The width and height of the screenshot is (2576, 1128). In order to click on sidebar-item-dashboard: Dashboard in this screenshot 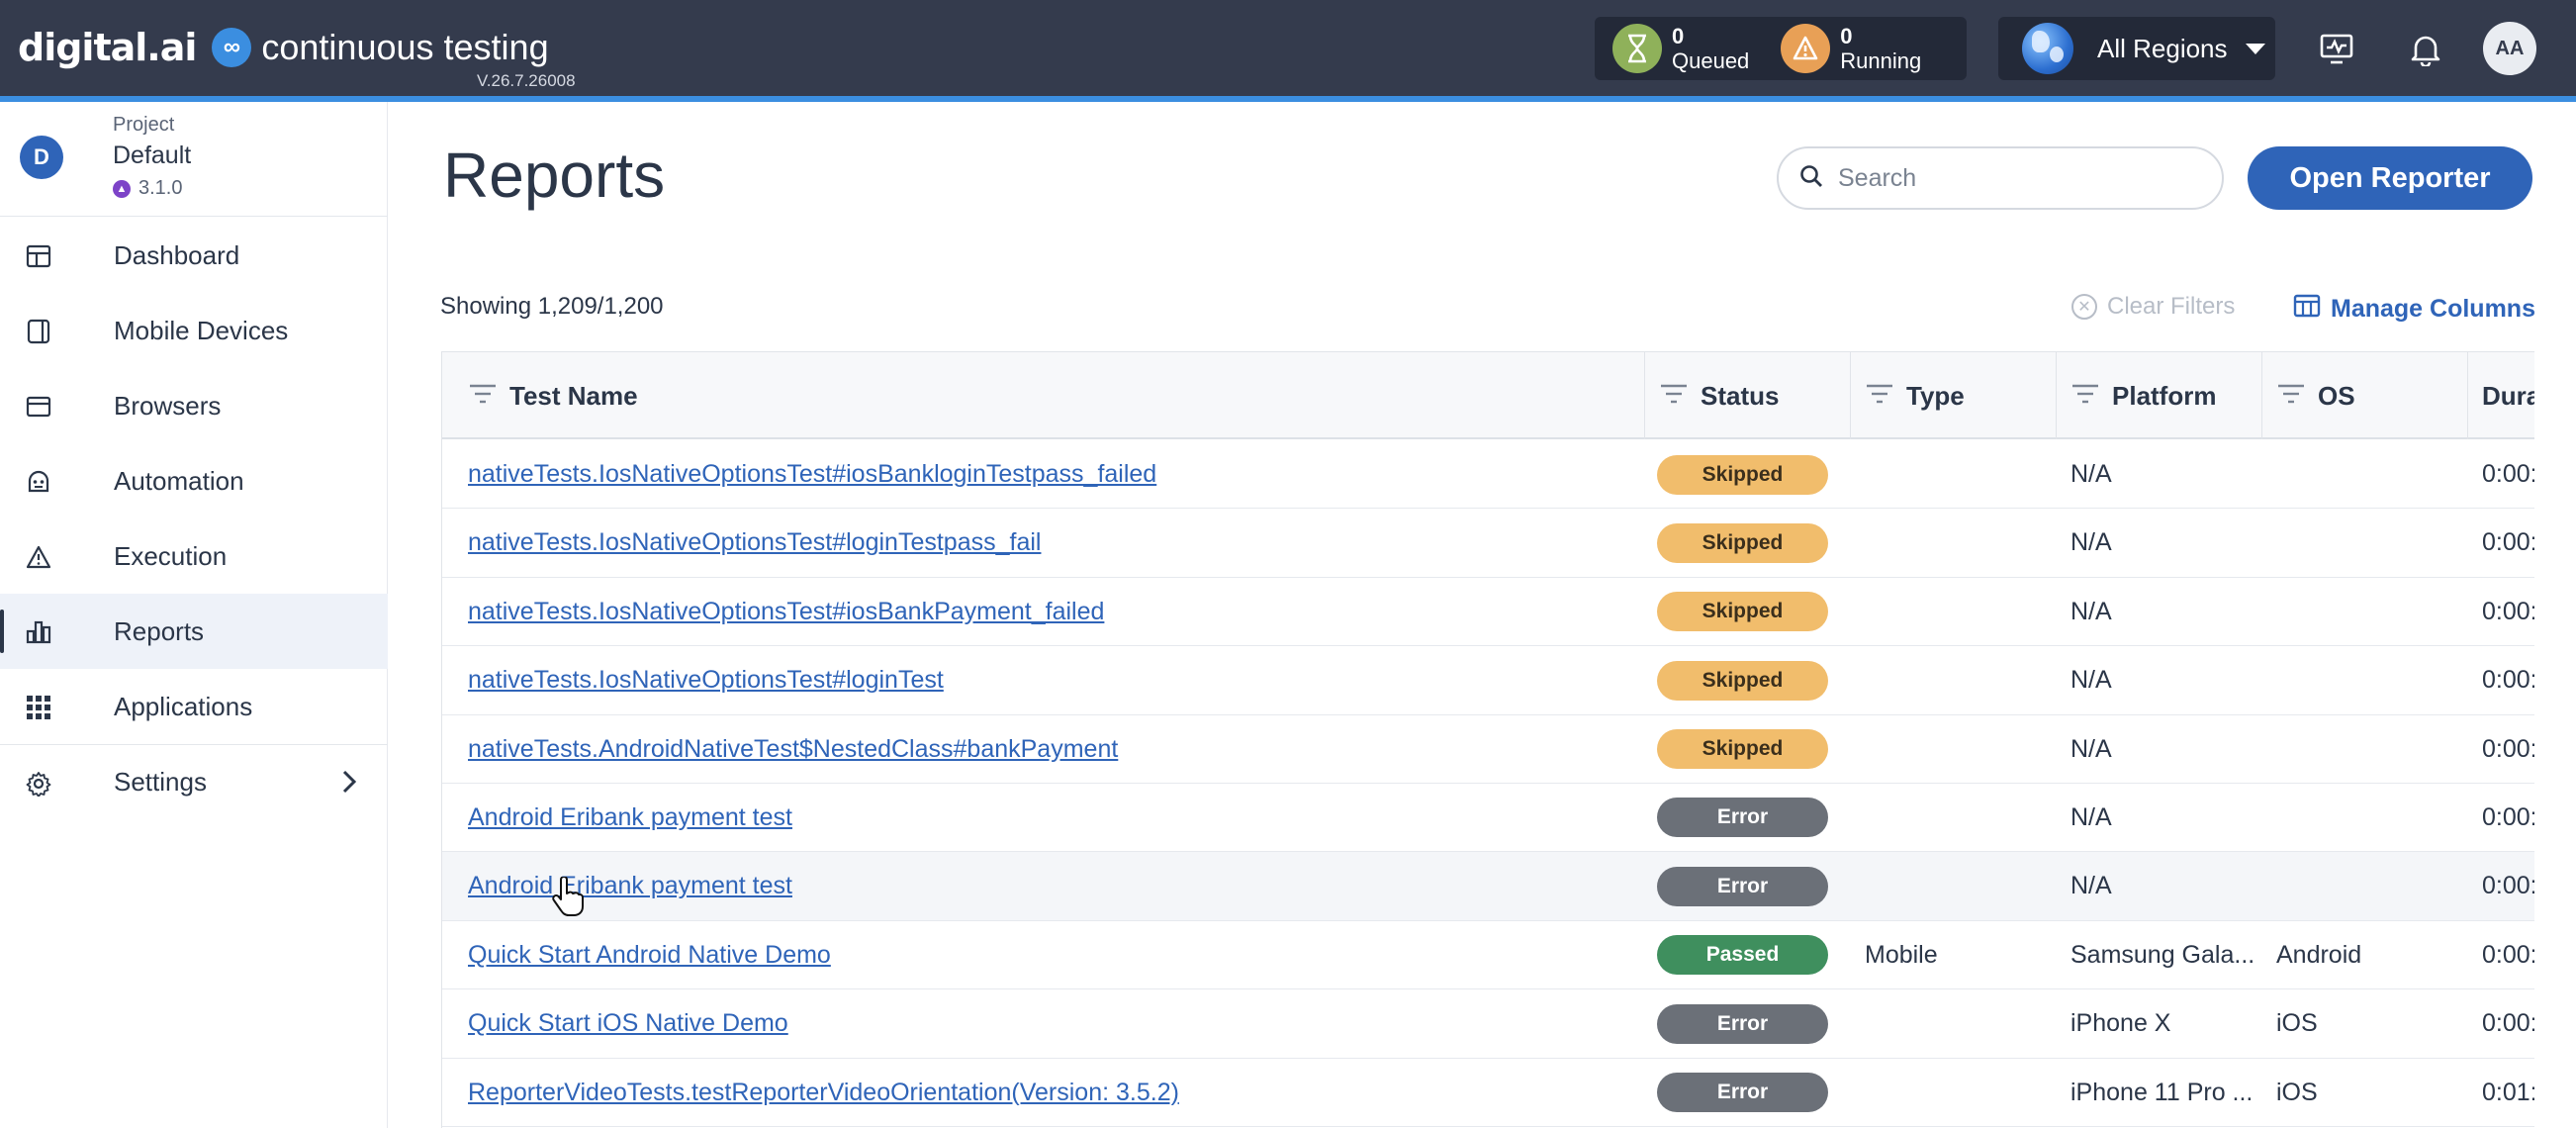, I will do `click(194, 255)`.